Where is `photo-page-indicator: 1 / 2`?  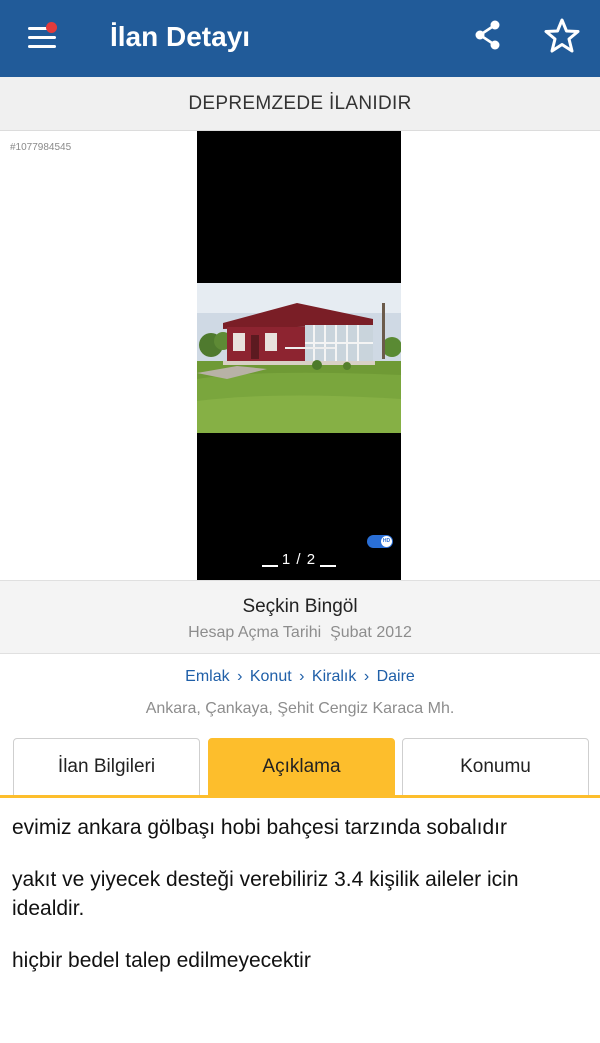
photo-page-indicator: 1 / 2 is located at coordinates (299, 559).